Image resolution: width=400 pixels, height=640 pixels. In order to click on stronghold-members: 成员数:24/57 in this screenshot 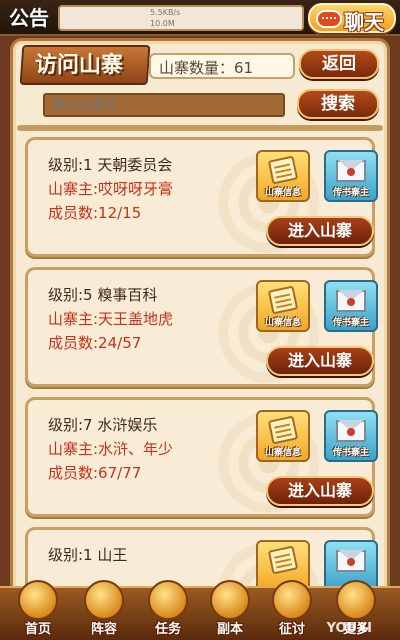, I will do `click(95, 343)`.